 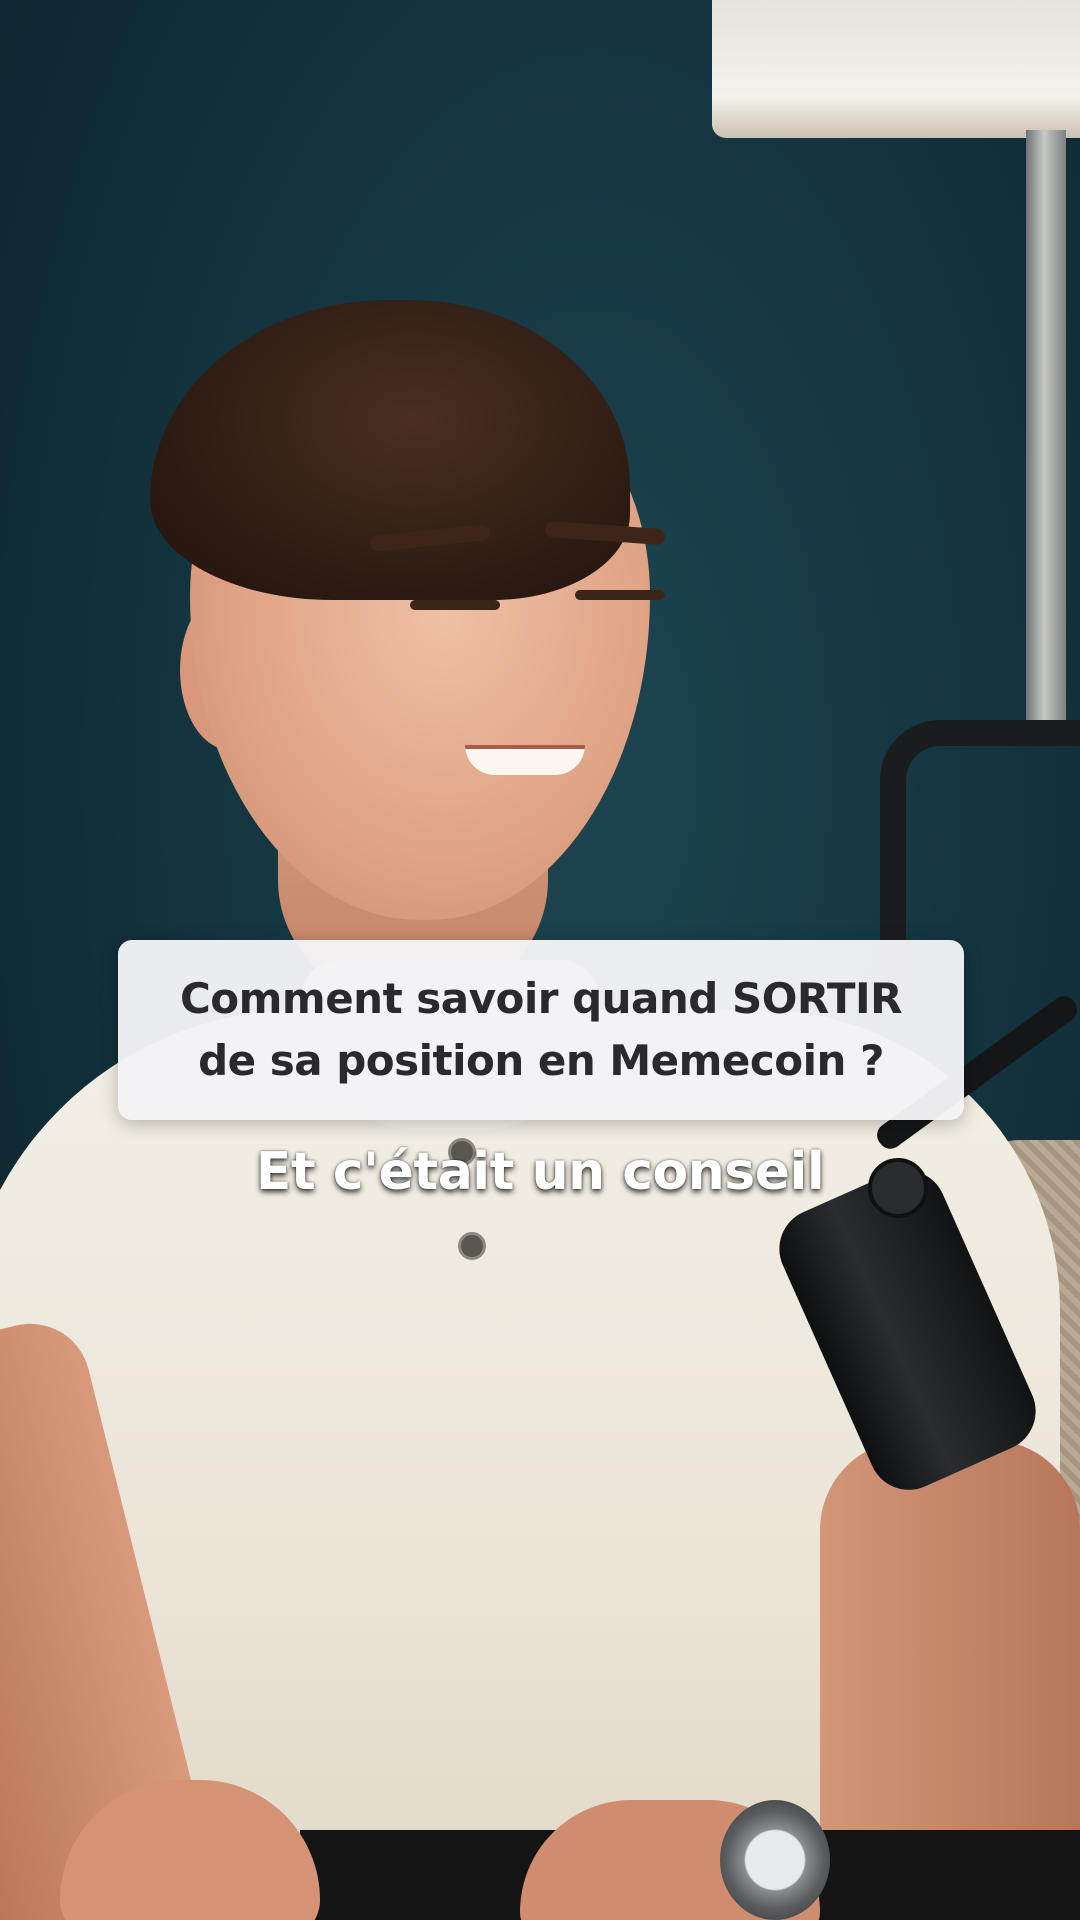 What do you see at coordinates (896, 69) in the screenshot?
I see `lamp-shade` at bounding box center [896, 69].